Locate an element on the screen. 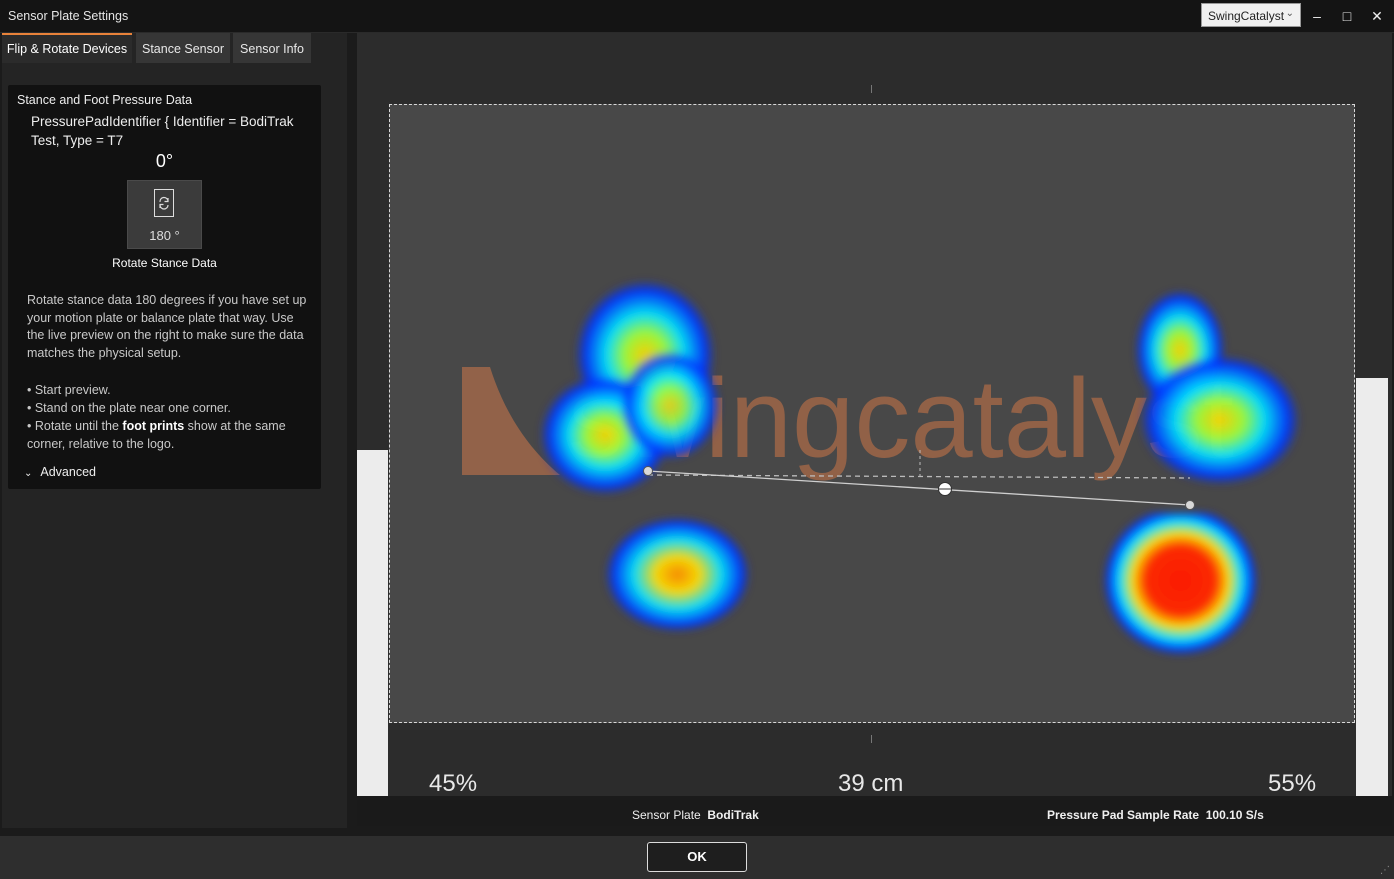 Image resolution: width=1394 pixels, height=879 pixels. minimize-button: – is located at coordinates (1317, 16).